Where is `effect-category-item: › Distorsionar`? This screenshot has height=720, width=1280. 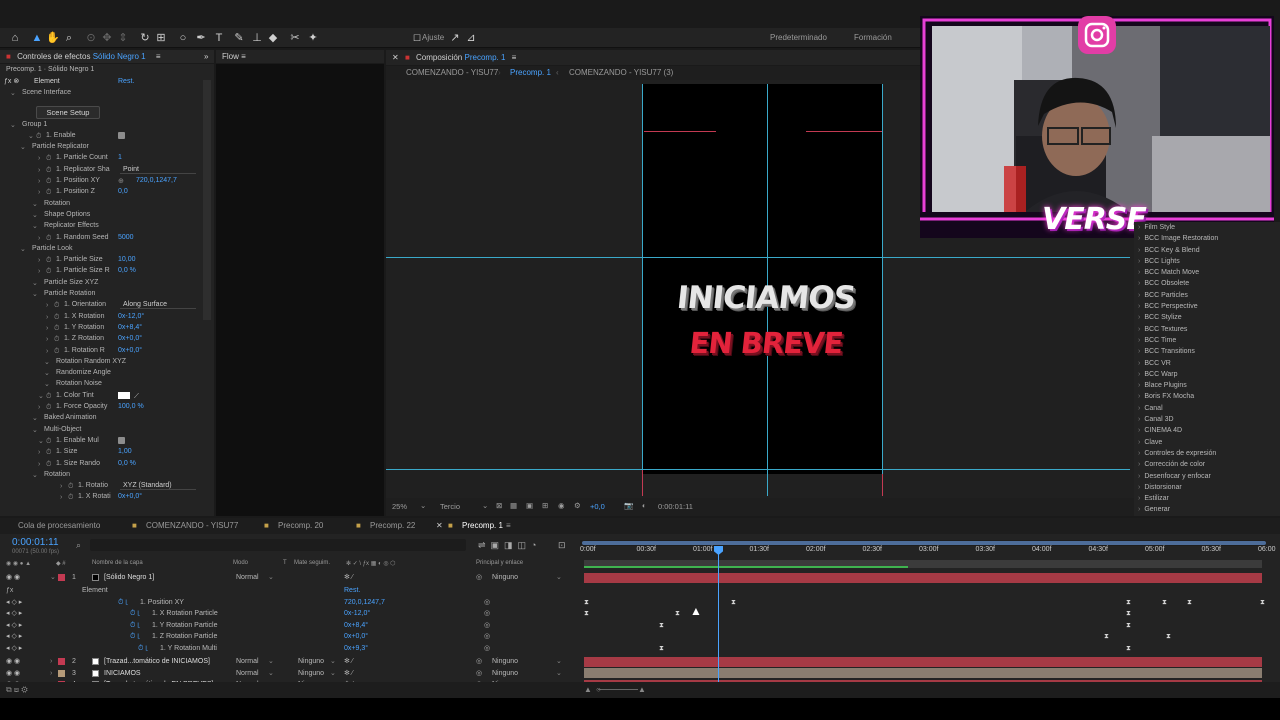
effect-category-item: › Distorsionar is located at coordinates (1207, 487).